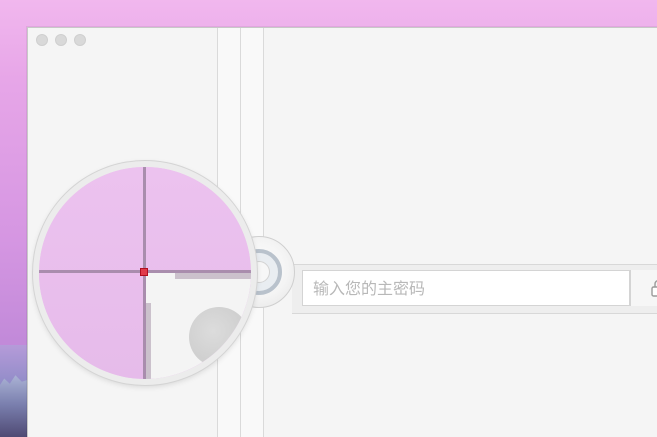  What do you see at coordinates (42, 40) in the screenshot?
I see `close-icon` at bounding box center [42, 40].